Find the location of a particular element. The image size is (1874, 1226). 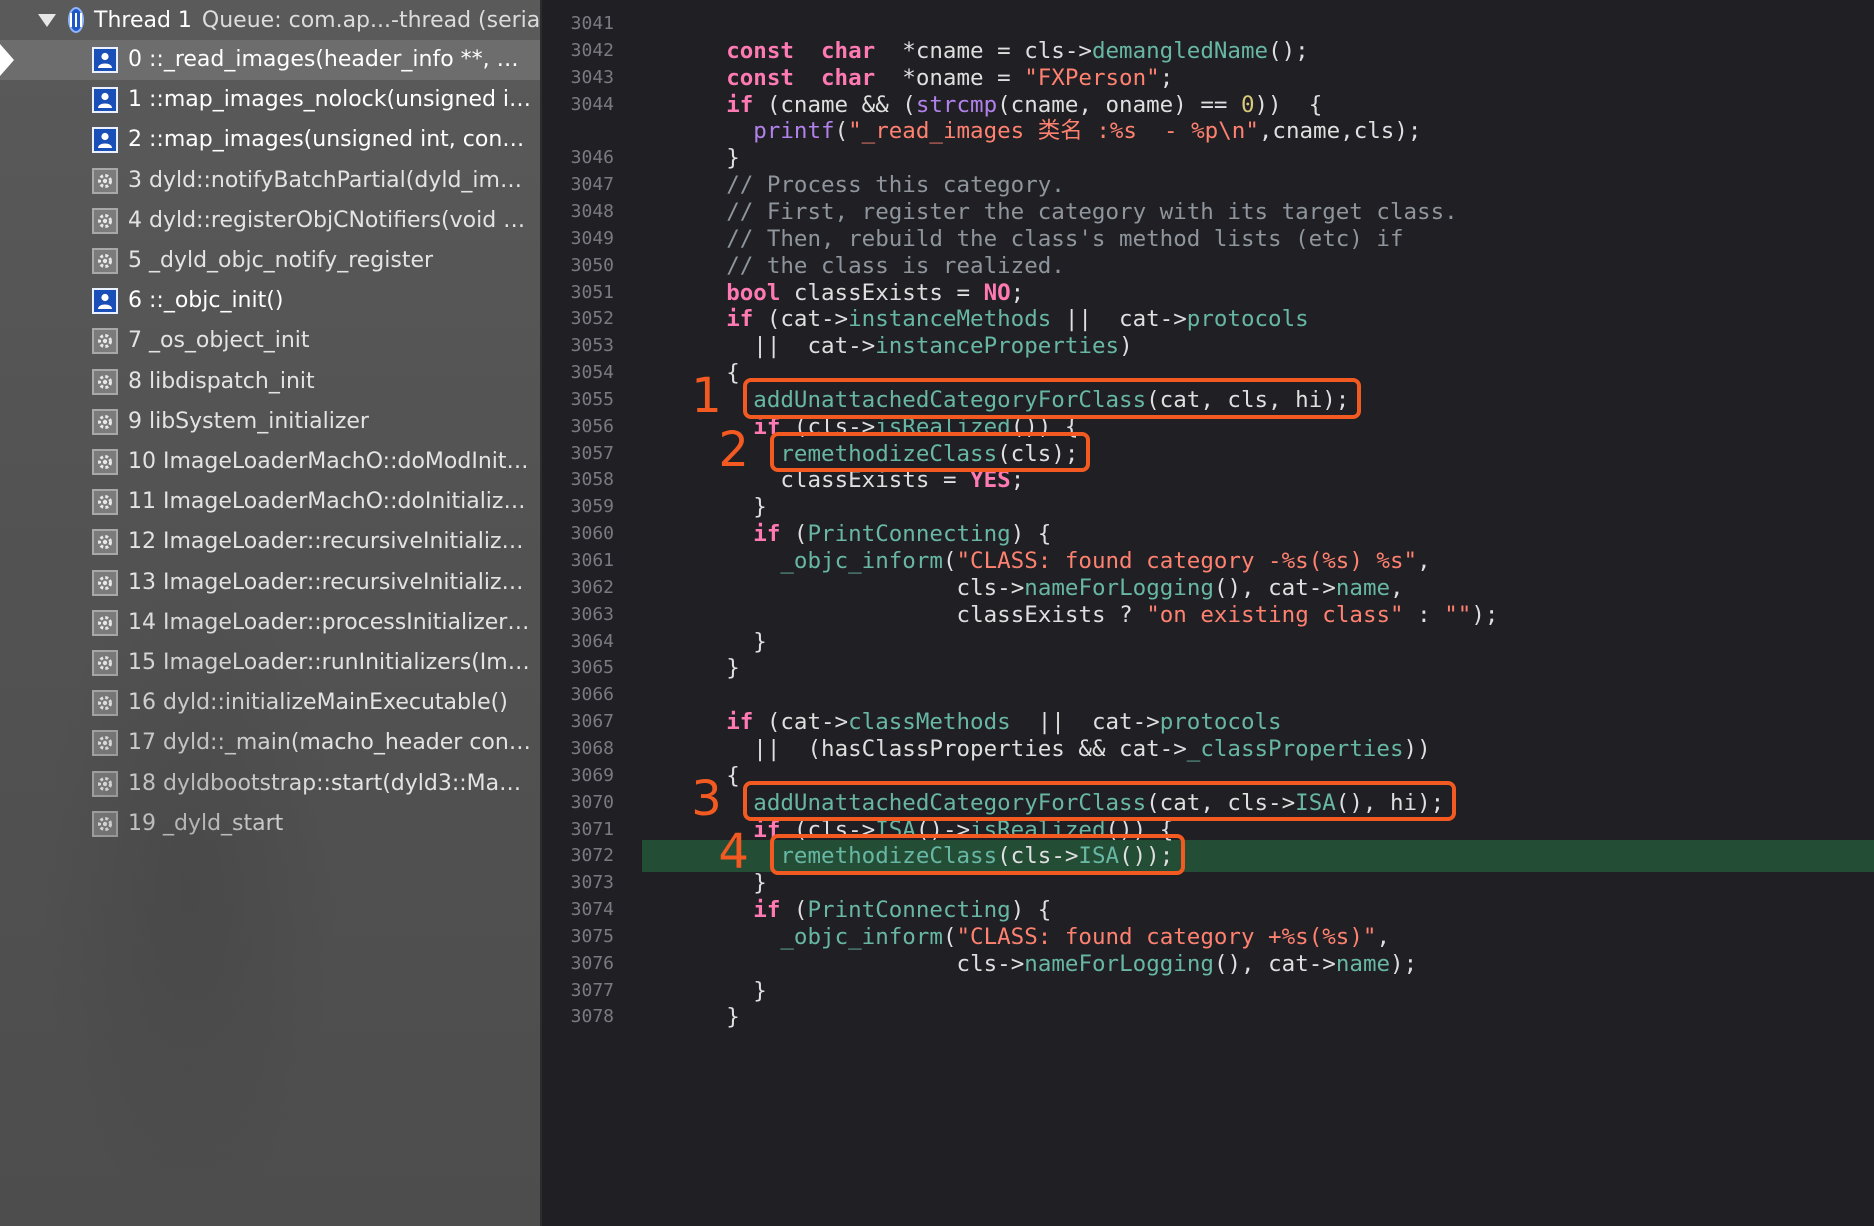

code-token: PrintConnecting is located at coordinates (909, 910).